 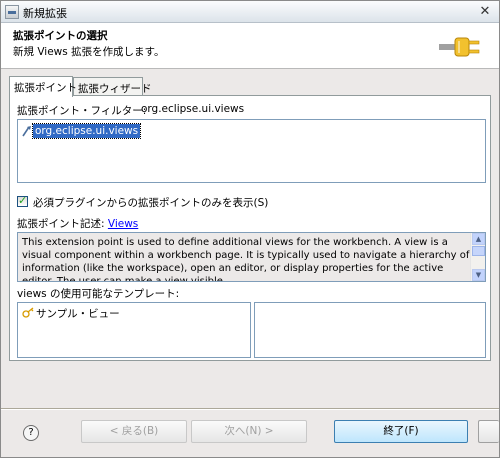 I want to click on extension-point-icon, so click(x=26, y=131).